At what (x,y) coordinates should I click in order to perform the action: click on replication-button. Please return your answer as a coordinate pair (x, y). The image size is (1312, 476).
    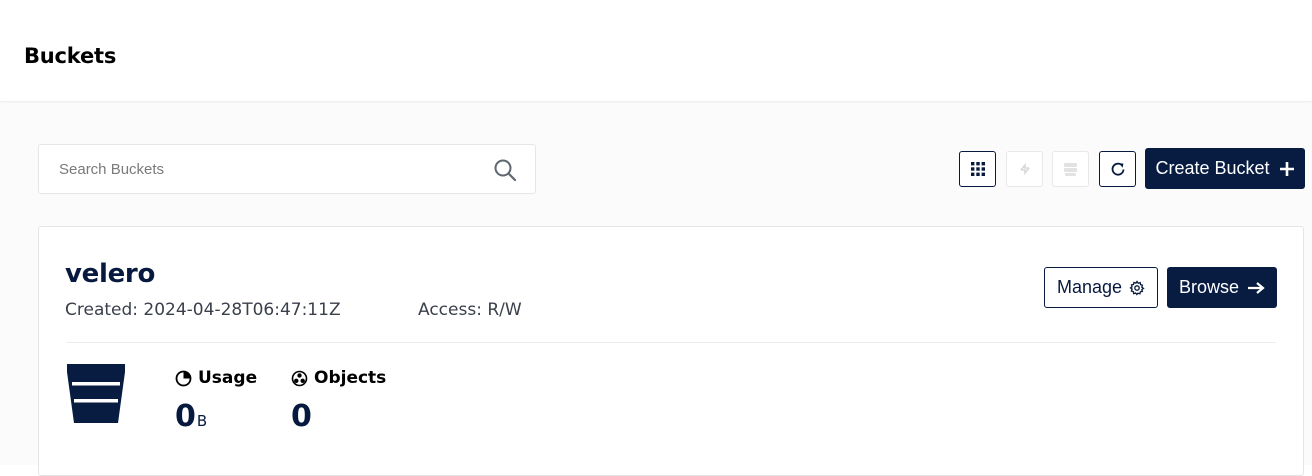
    Looking at the image, I should click on (1024, 169).